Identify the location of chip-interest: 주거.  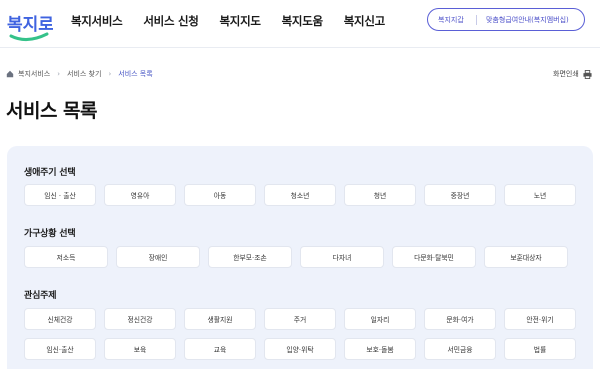
(300, 319).